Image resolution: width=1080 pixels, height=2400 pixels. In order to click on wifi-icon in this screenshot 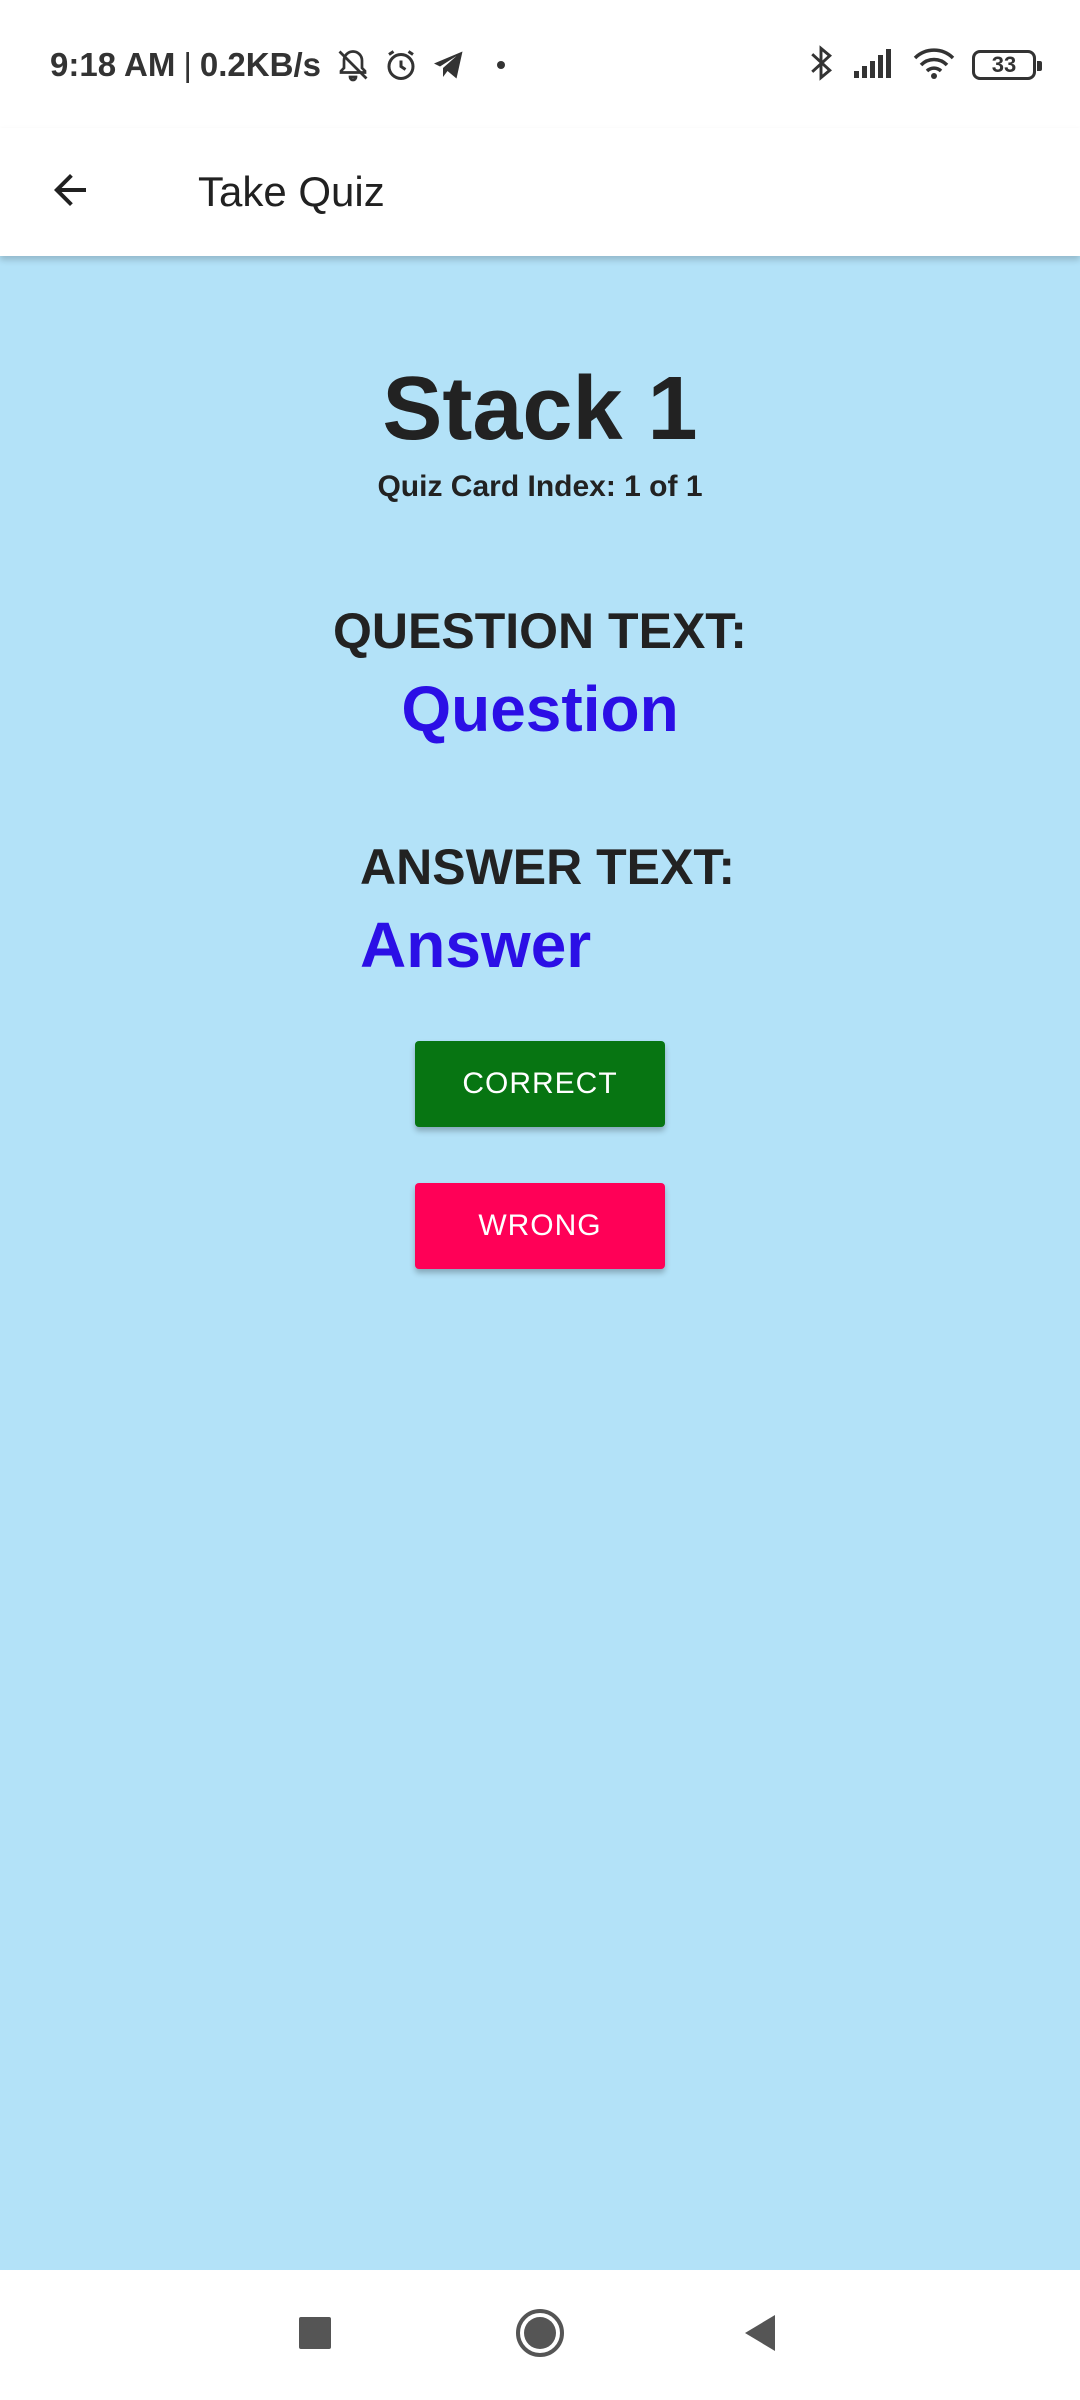, I will do `click(934, 65)`.